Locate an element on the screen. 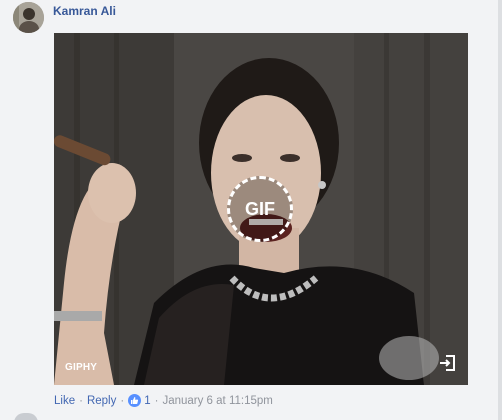 Image resolution: width=502 pixels, height=420 pixels. giphy-attribution: GIPHY is located at coordinates (81, 367).